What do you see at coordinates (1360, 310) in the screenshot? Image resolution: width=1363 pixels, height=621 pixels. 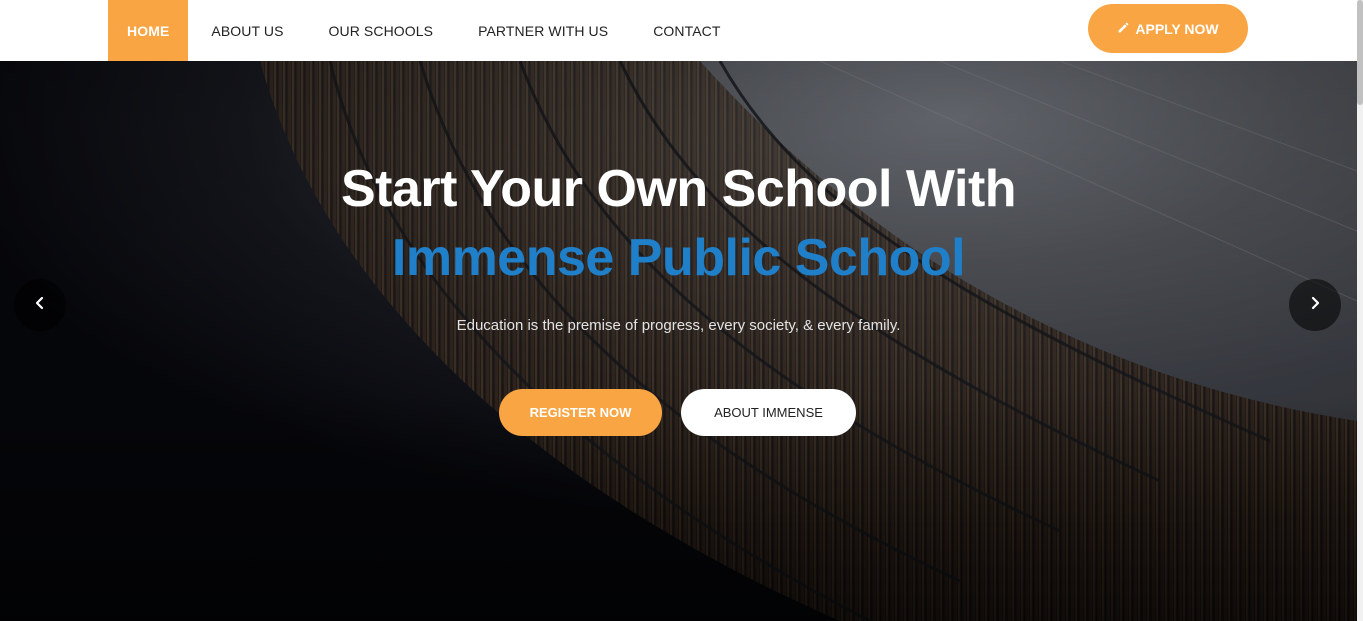 I see `page-scrollbar` at bounding box center [1360, 310].